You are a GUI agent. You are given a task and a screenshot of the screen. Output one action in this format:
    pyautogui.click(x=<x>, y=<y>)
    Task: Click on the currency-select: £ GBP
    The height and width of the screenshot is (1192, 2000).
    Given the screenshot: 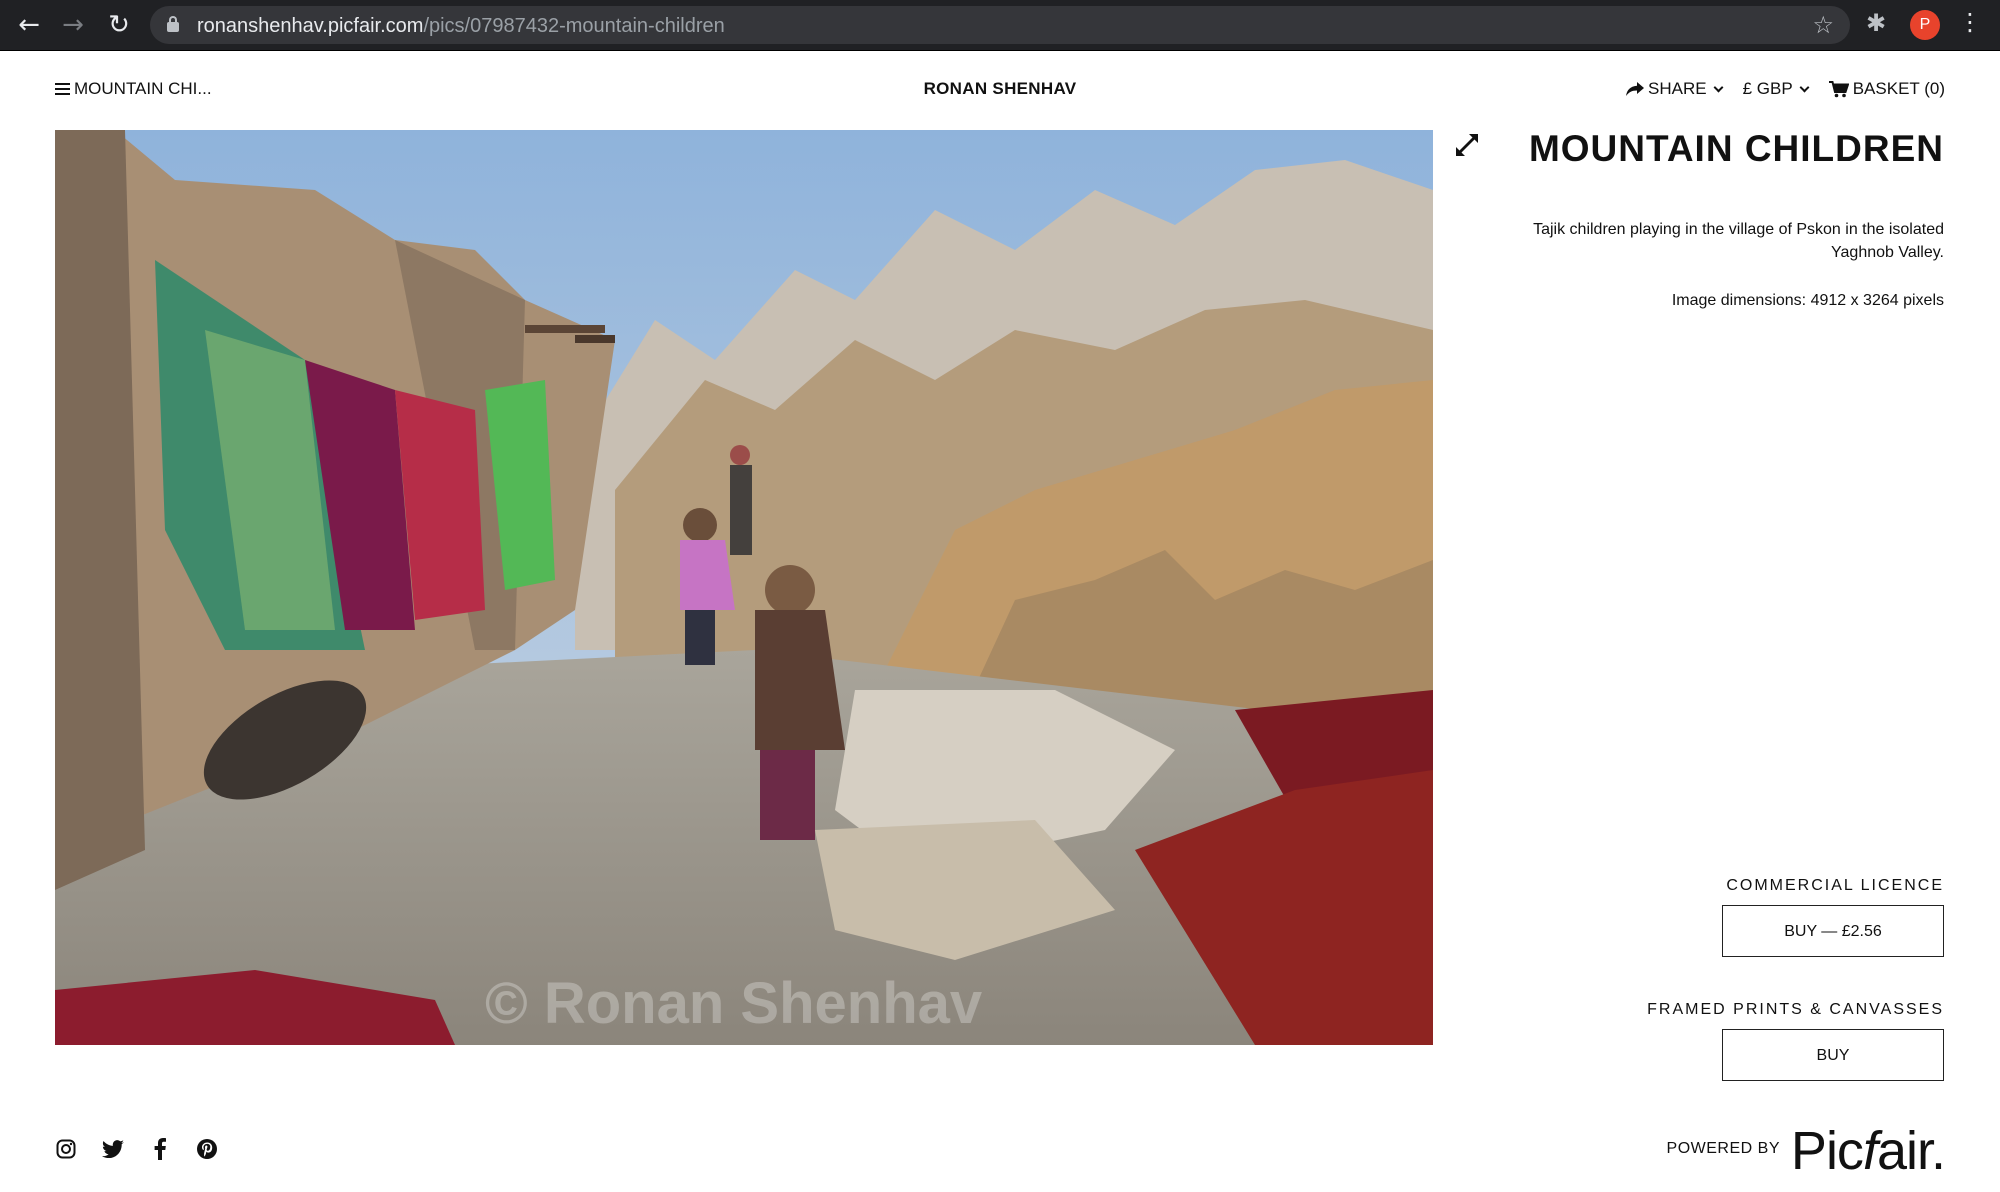 What is the action you would take?
    pyautogui.click(x=1777, y=89)
    